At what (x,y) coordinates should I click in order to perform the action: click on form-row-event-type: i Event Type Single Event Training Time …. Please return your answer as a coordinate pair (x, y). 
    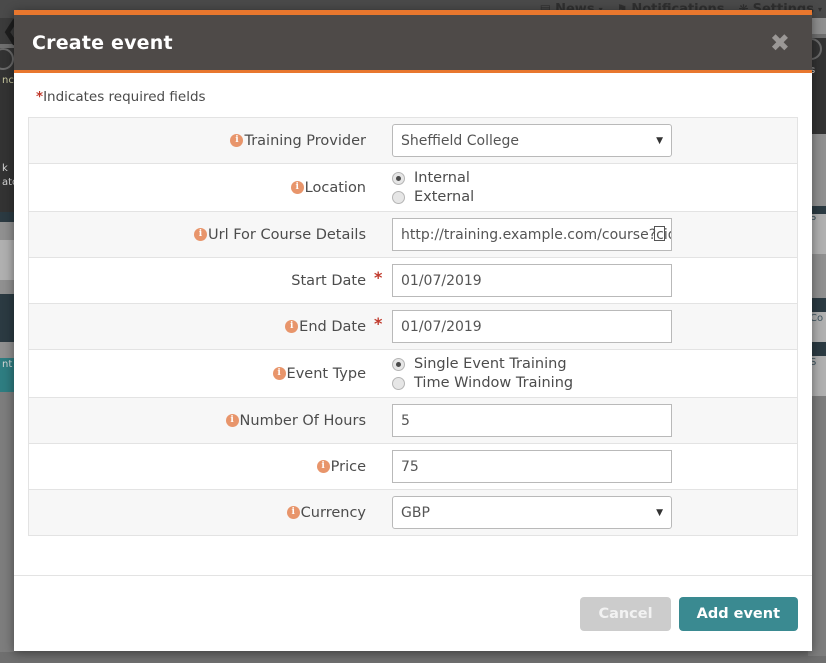
    Looking at the image, I should click on (413, 374).